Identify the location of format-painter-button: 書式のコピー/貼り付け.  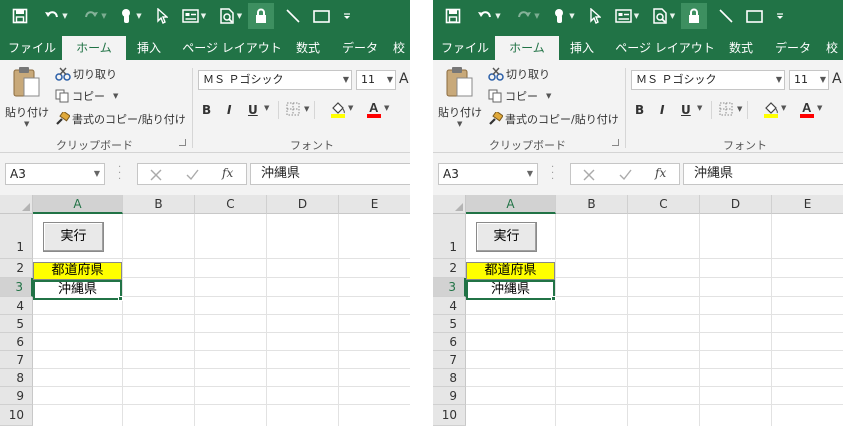
(553, 119).